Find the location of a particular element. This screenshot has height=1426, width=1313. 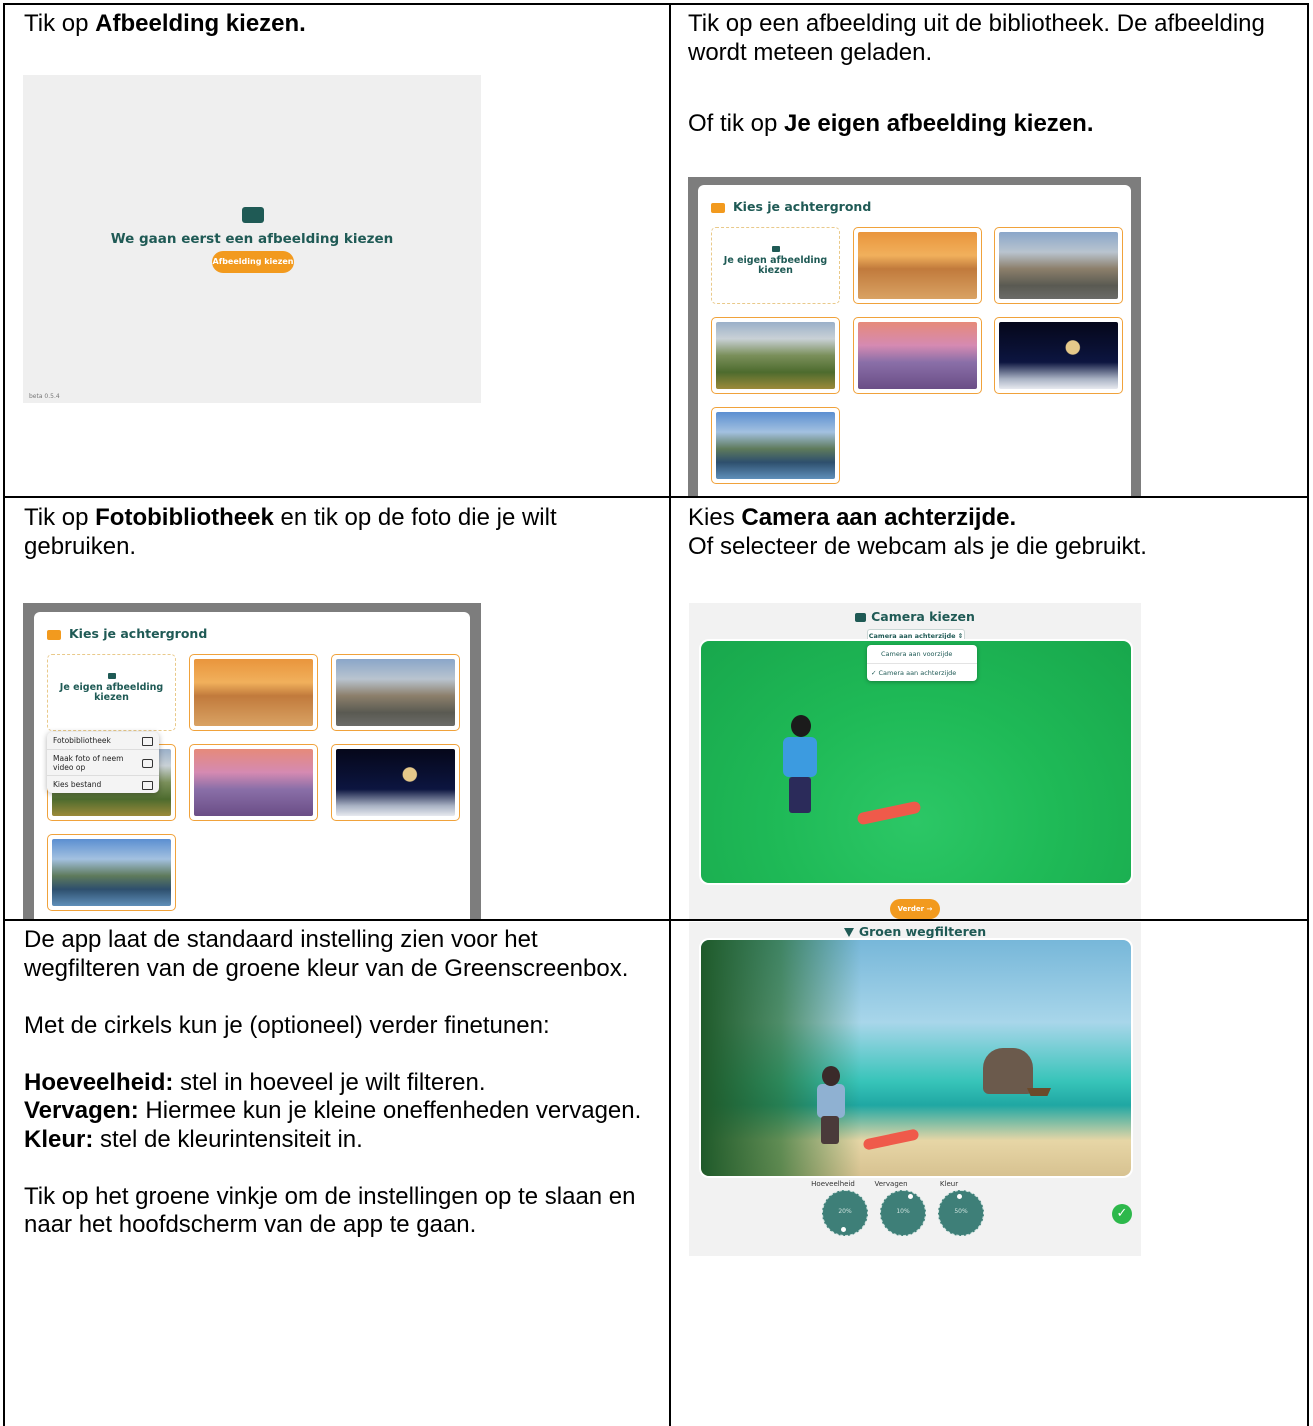

dial-label: Vervagen is located at coordinates (891, 1184).